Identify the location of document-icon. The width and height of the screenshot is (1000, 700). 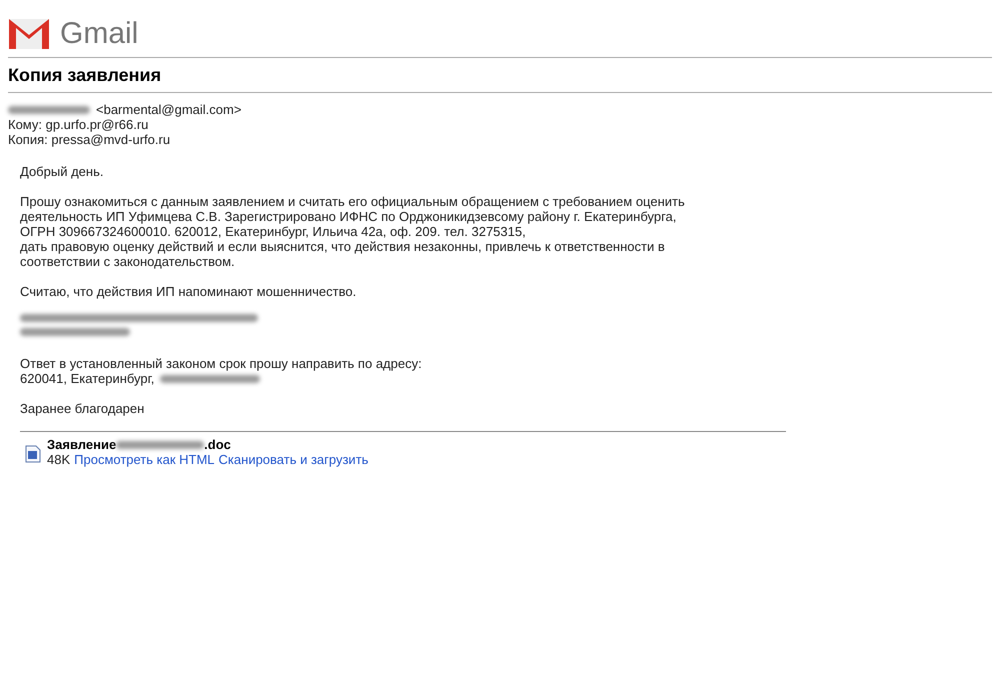
(33, 454).